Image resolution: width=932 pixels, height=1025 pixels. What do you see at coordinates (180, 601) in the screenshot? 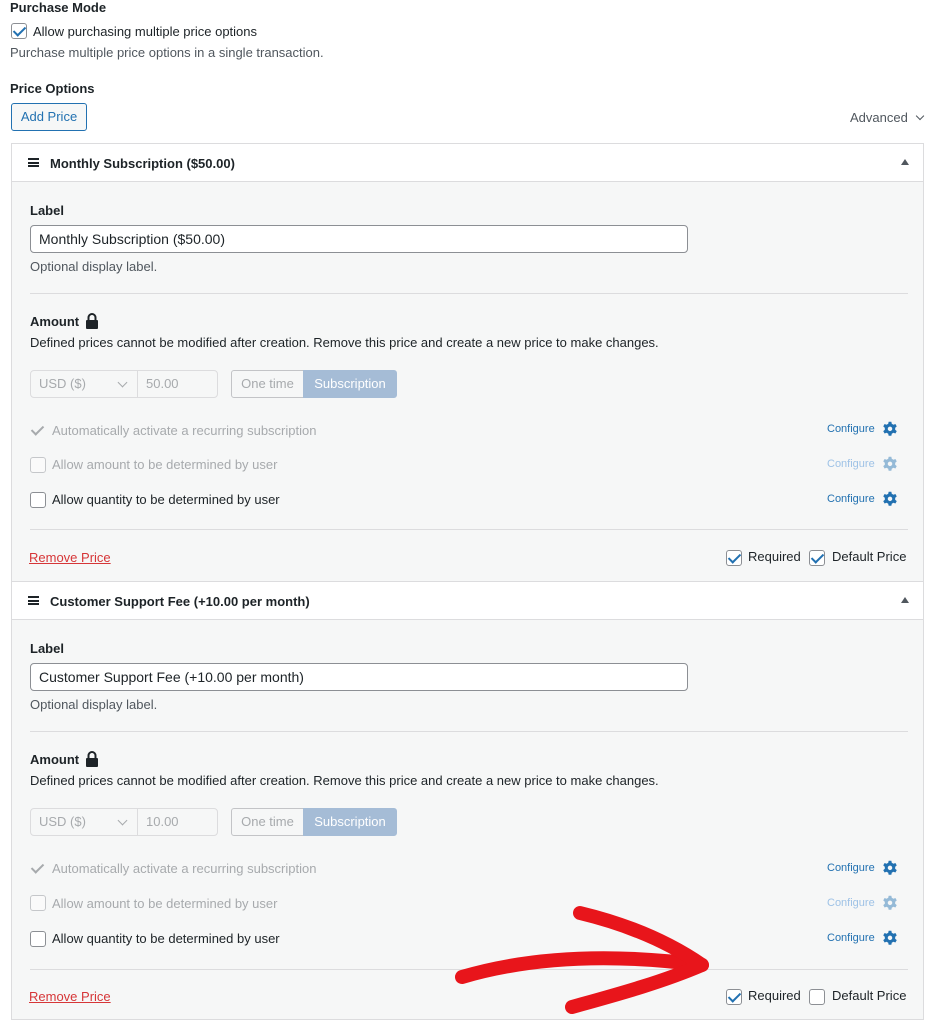
I see `price-panel-title: Customer Support Fee (+10.00 per month)` at bounding box center [180, 601].